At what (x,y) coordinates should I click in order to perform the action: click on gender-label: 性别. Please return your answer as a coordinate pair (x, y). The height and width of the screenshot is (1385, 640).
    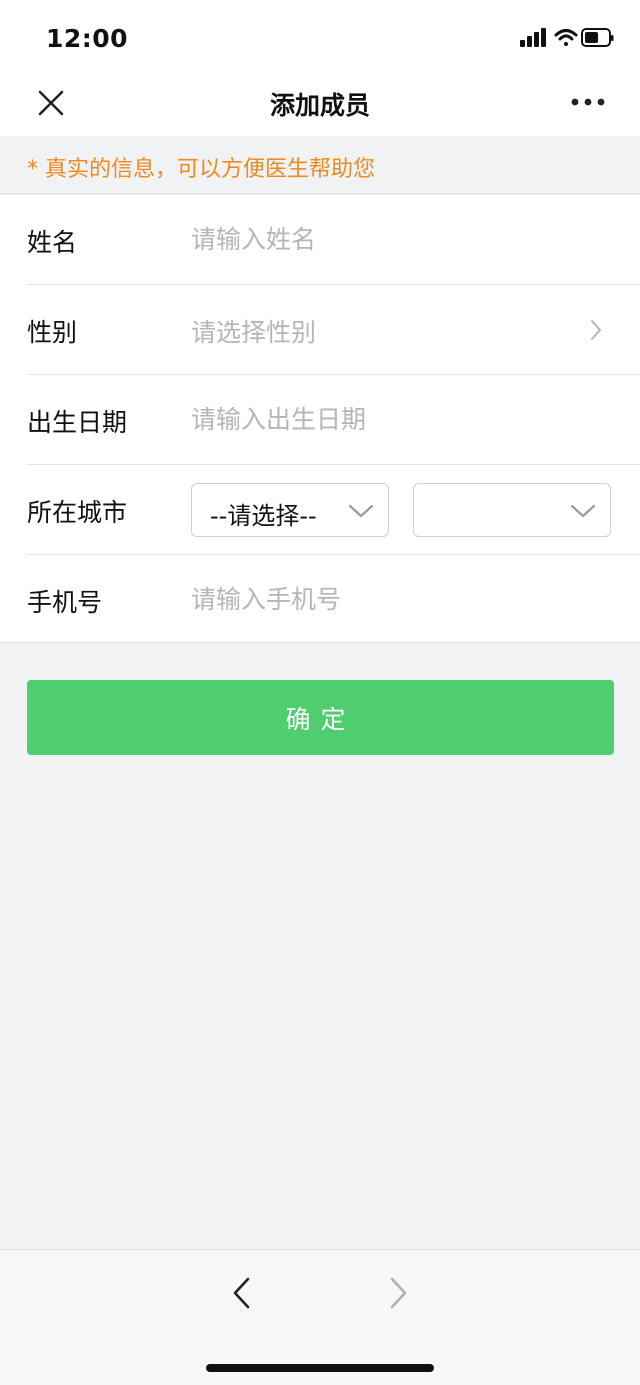
    Looking at the image, I should click on (52, 332).